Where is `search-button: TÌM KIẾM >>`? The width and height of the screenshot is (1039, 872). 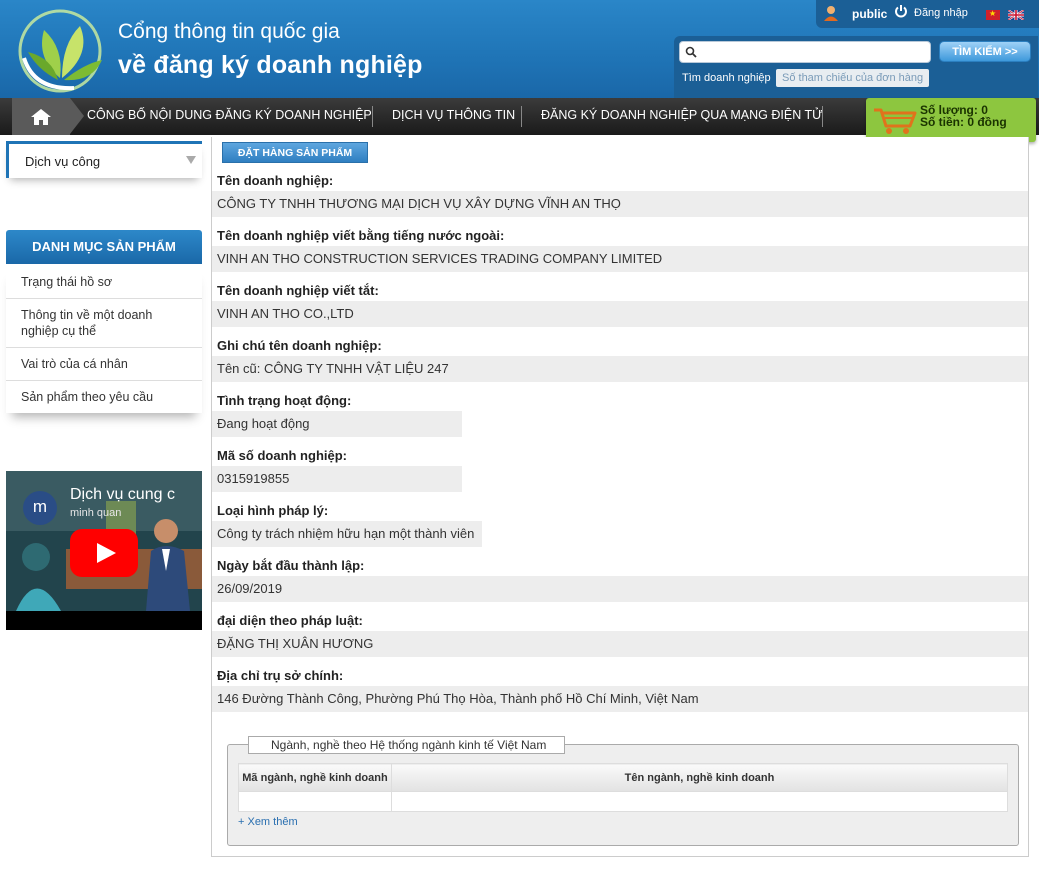 search-button: TÌM KIẾM >> is located at coordinates (985, 51).